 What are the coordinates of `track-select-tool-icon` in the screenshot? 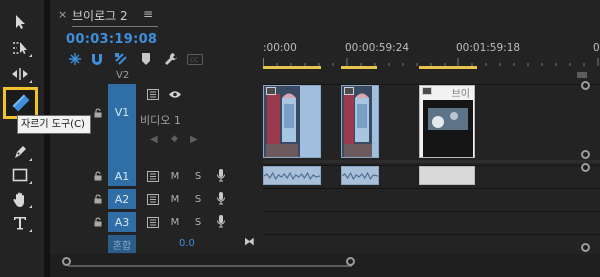 It's located at (20, 48).